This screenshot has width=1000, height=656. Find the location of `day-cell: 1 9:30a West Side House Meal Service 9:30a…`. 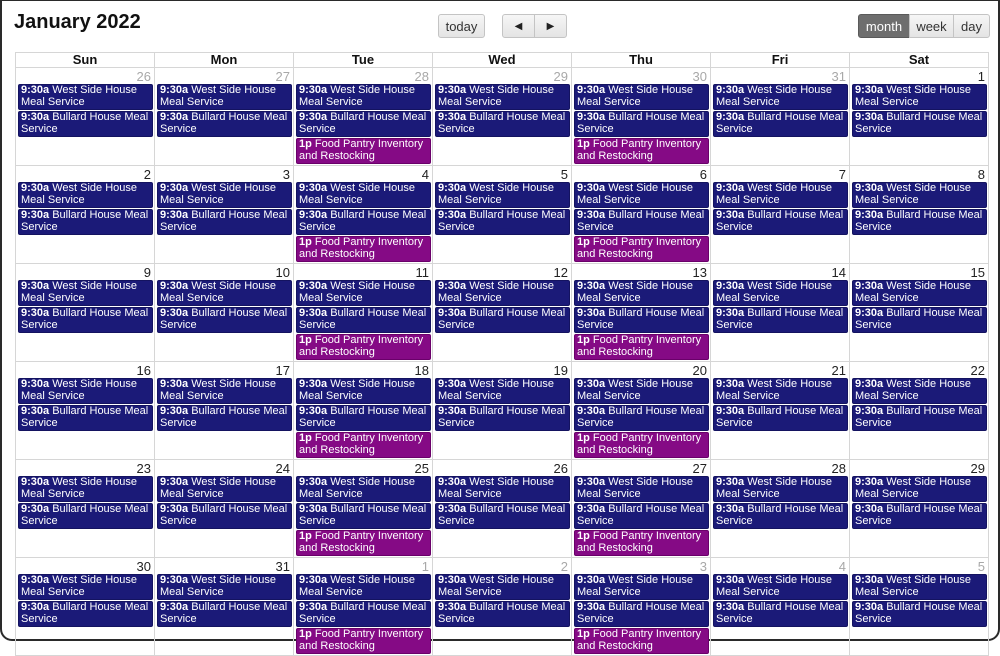

day-cell: 1 9:30a West Side House Meal Service 9:30a… is located at coordinates (919, 116).